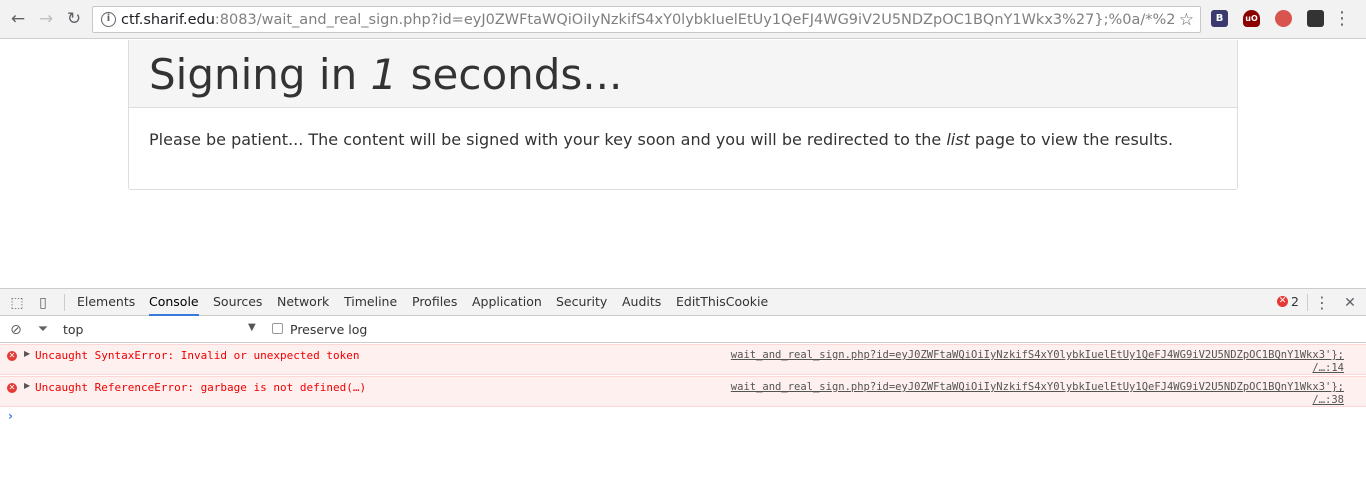  I want to click on console-prompt: ›, so click(10, 416).